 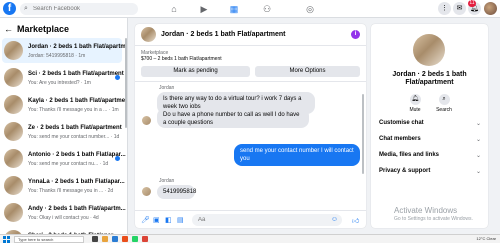 What do you see at coordinates (105, 239) in the screenshot?
I see `file-explorer-icon` at bounding box center [105, 239].